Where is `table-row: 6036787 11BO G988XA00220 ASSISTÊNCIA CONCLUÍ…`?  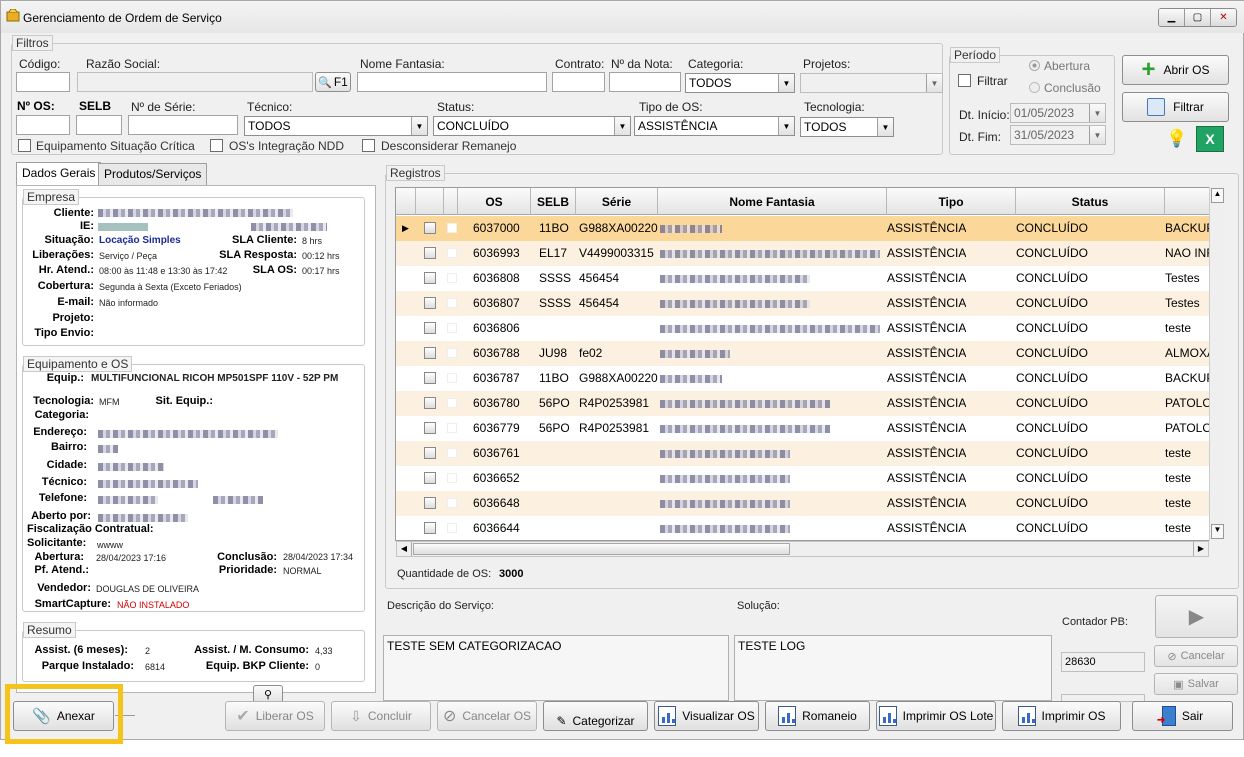
table-row: 6036787 11BO G988XA00220 ASSISTÊNCIA CONCLUÍ… is located at coordinates (810, 378).